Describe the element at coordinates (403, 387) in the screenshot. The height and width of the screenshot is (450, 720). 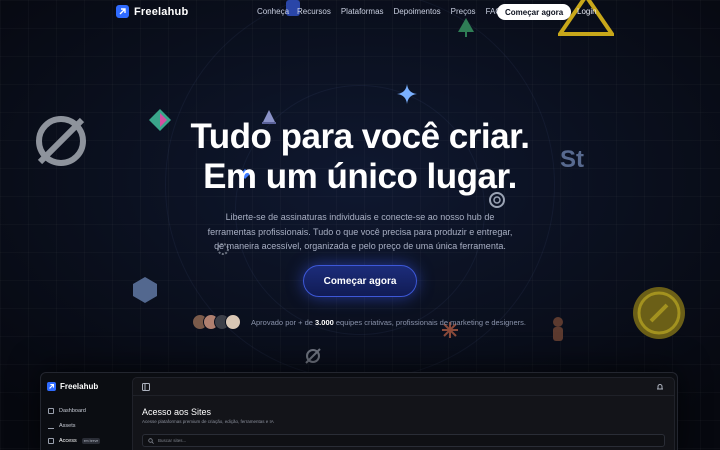
I see `dashboard-topbar` at that location.